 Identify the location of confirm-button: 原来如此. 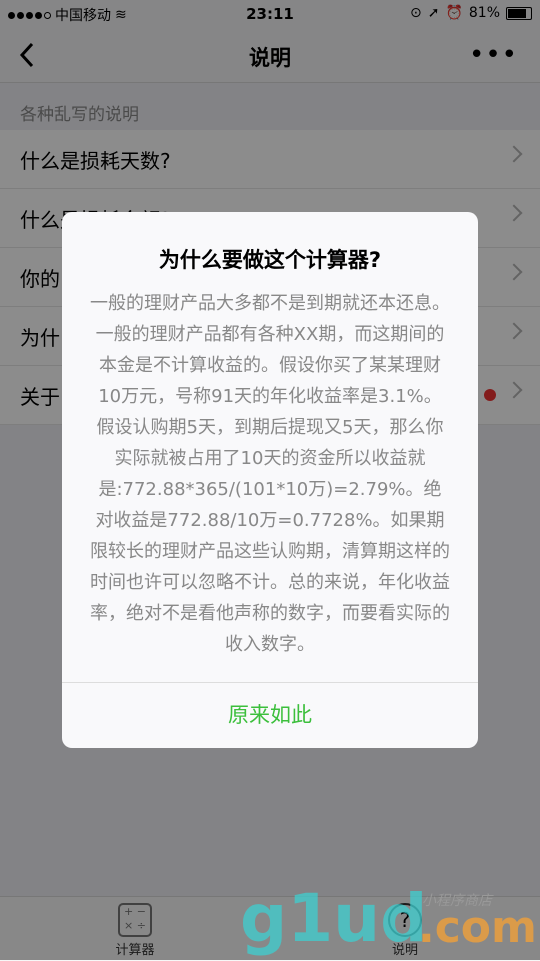
(270, 715).